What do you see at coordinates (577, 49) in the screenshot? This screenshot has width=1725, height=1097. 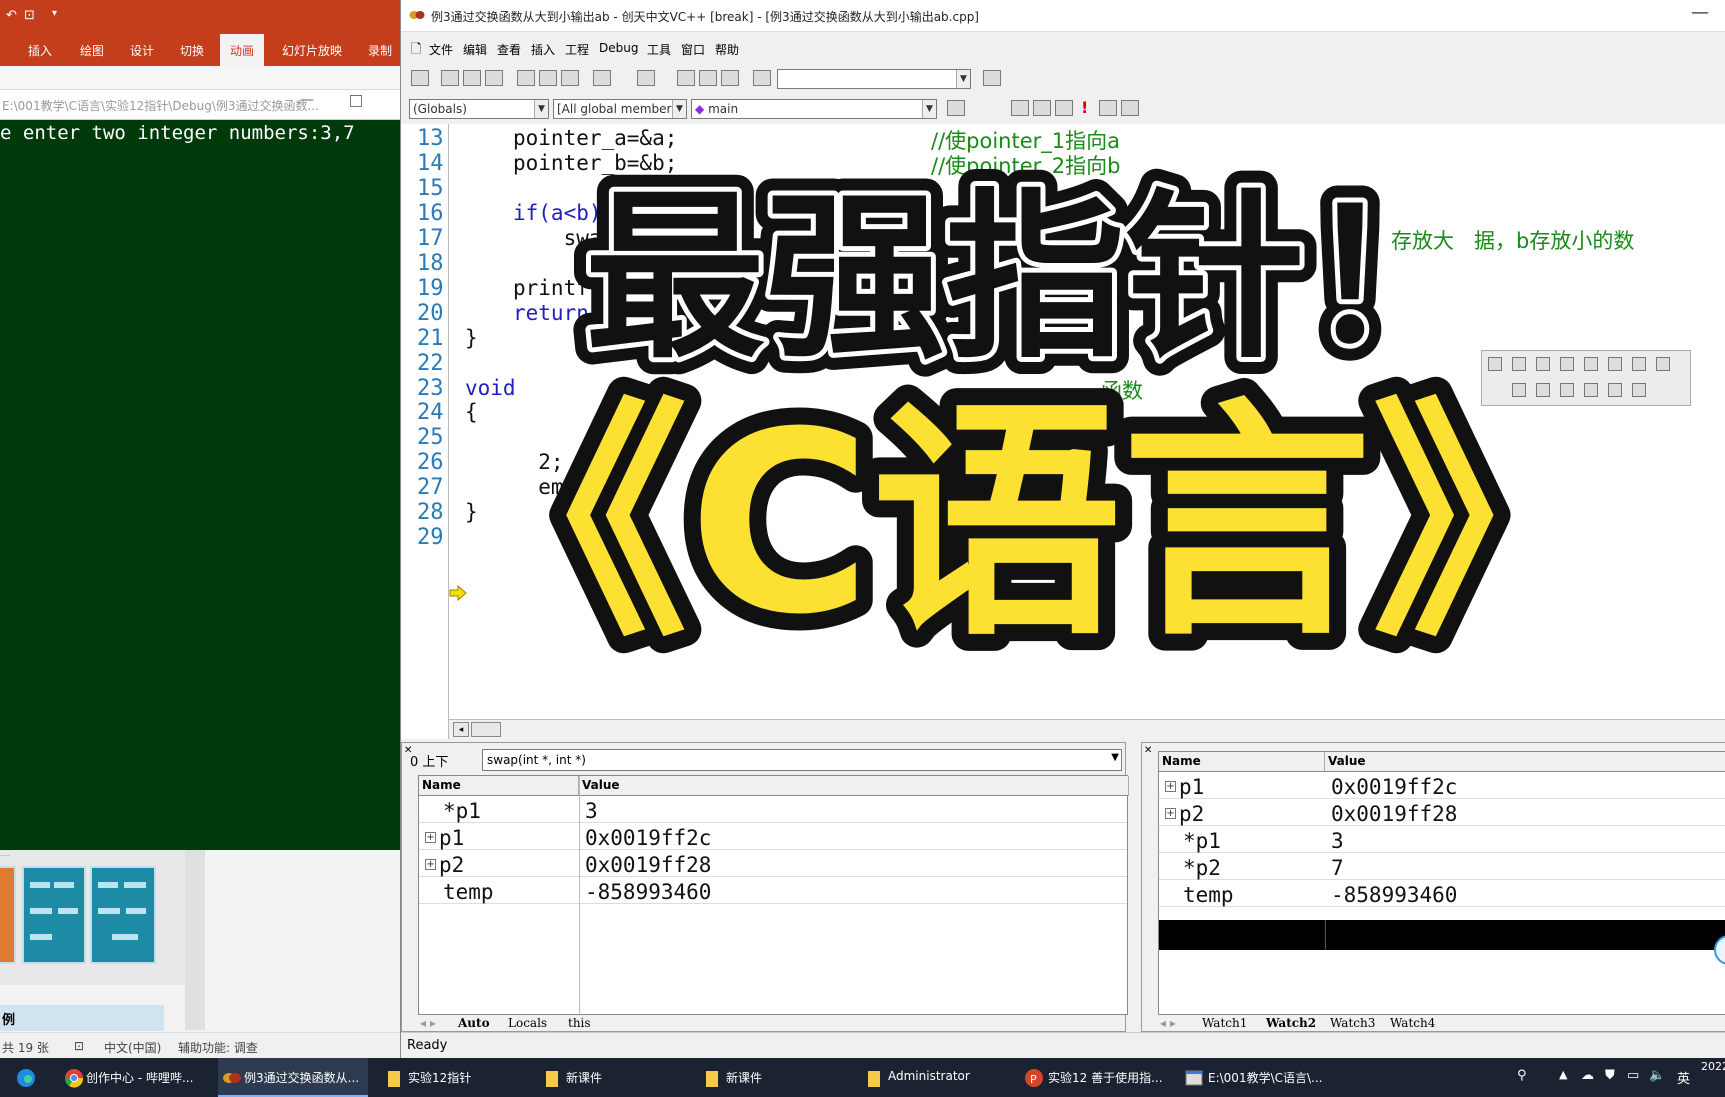 I see `menu-project: 工程` at bounding box center [577, 49].